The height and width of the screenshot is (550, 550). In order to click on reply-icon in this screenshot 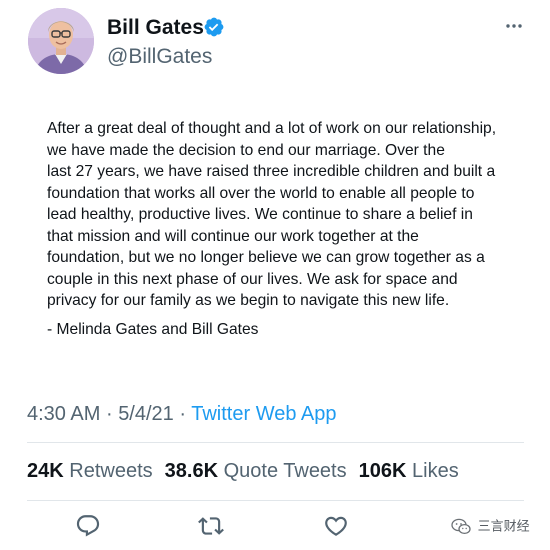, I will do `click(88, 526)`.